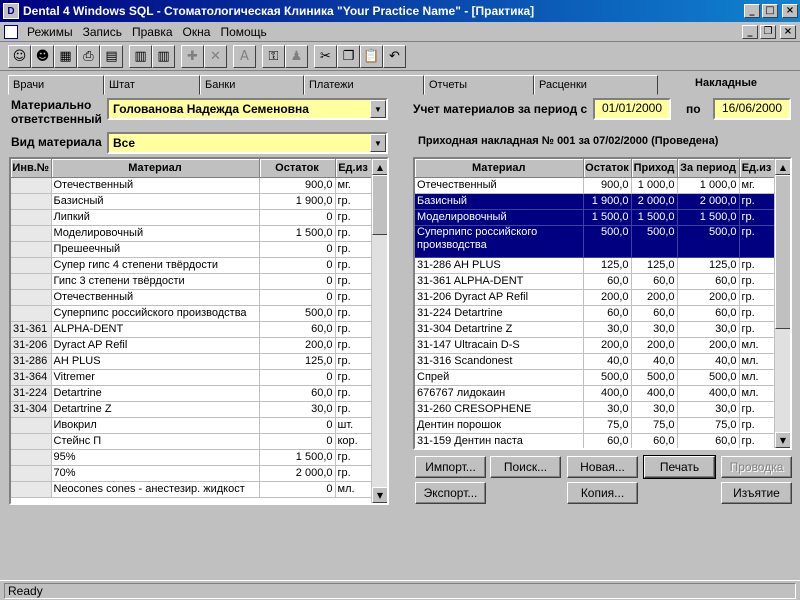 The width and height of the screenshot is (800, 600). What do you see at coordinates (379, 331) in the screenshot?
I see `left-vertical-scrollbar: ▲ ▼` at bounding box center [379, 331].